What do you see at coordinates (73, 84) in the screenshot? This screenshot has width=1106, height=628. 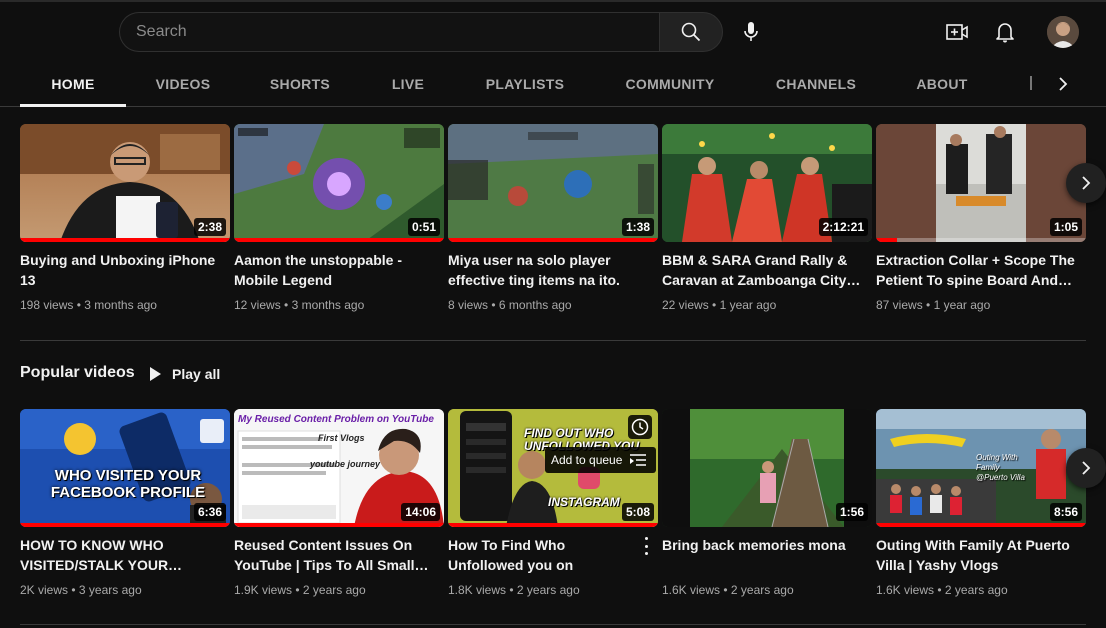 I see `tab-home: HOME` at bounding box center [73, 84].